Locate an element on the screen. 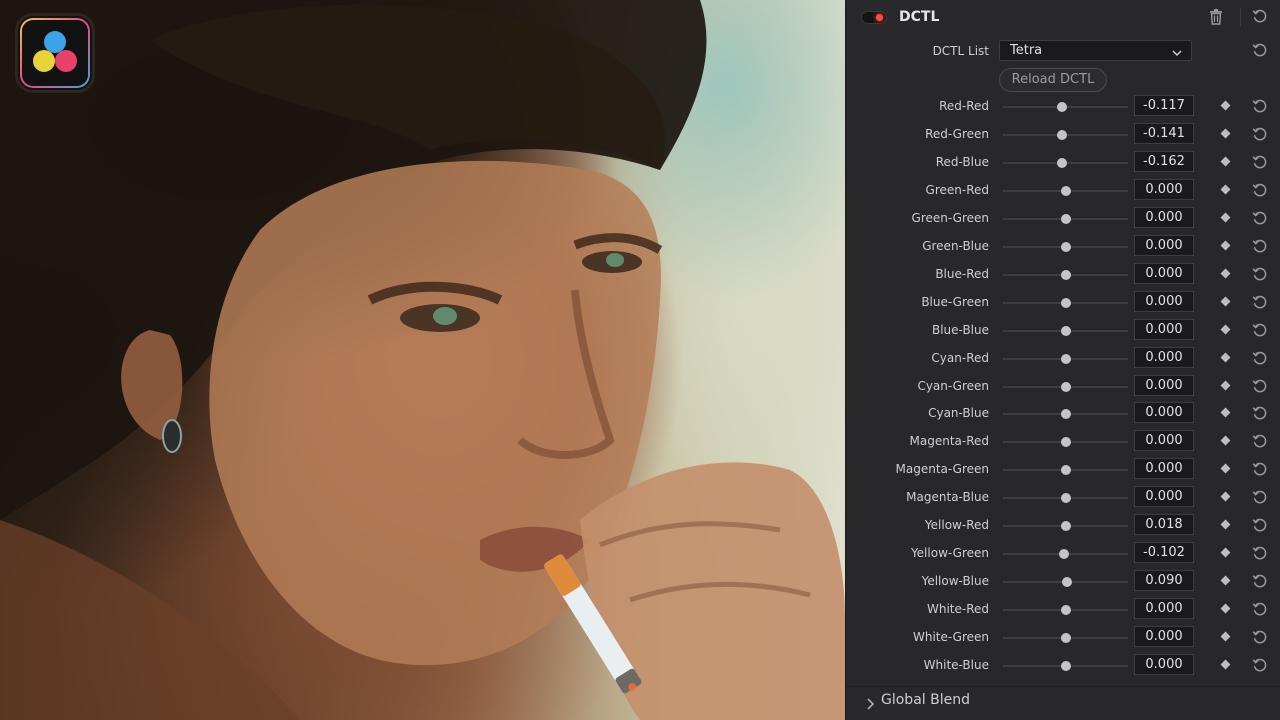 This screenshot has width=1280, height=720. parameter-value-field: 0.090 is located at coordinates (1164, 581).